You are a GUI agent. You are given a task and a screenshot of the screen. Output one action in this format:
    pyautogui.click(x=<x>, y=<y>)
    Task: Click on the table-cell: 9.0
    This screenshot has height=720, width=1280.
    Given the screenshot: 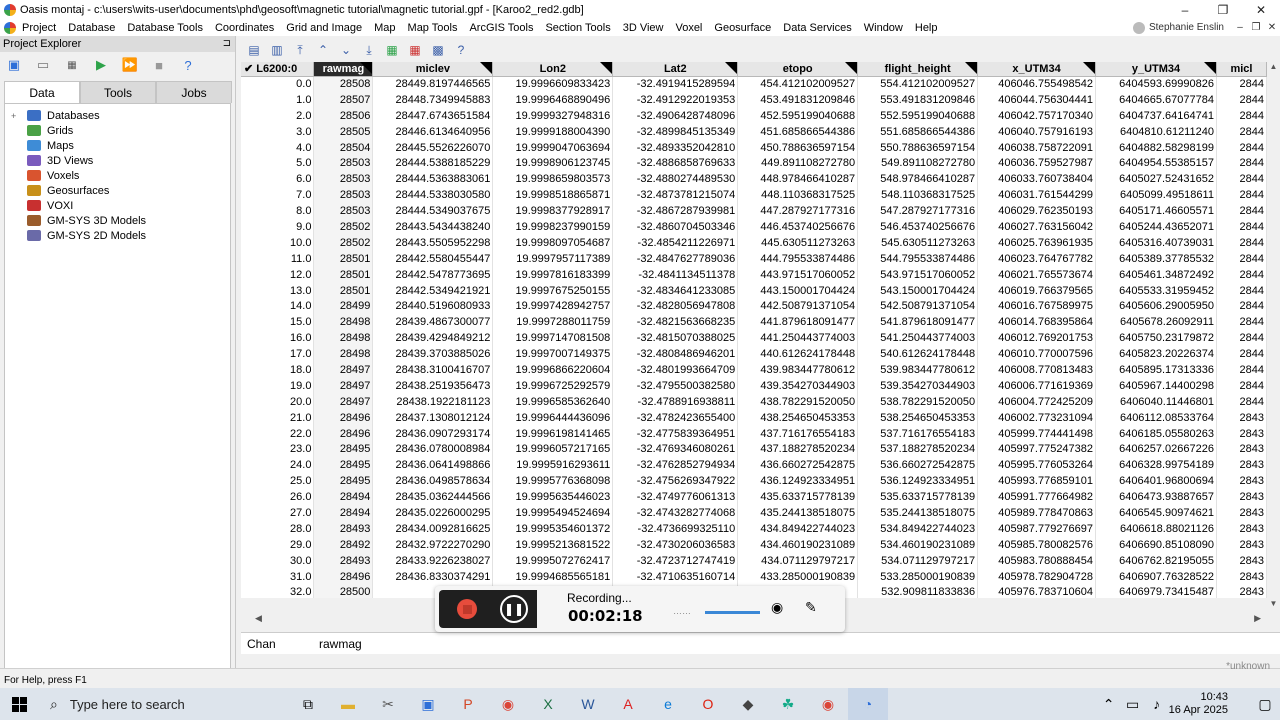 What is the action you would take?
    pyautogui.click(x=278, y=227)
    